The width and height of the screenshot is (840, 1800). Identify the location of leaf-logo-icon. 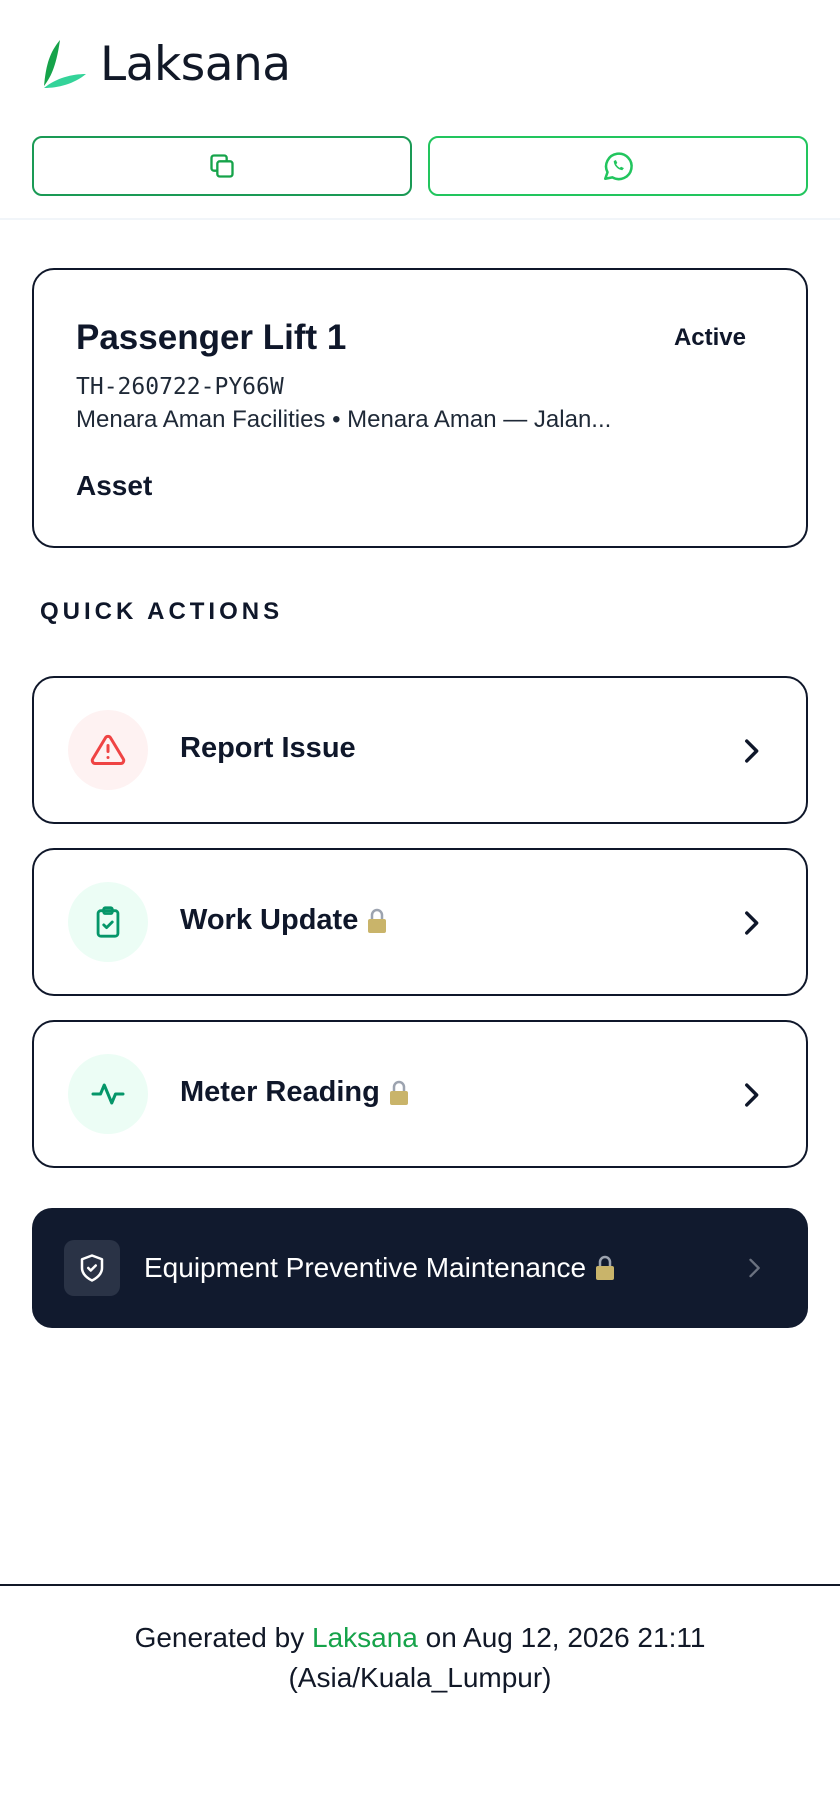
(65, 64).